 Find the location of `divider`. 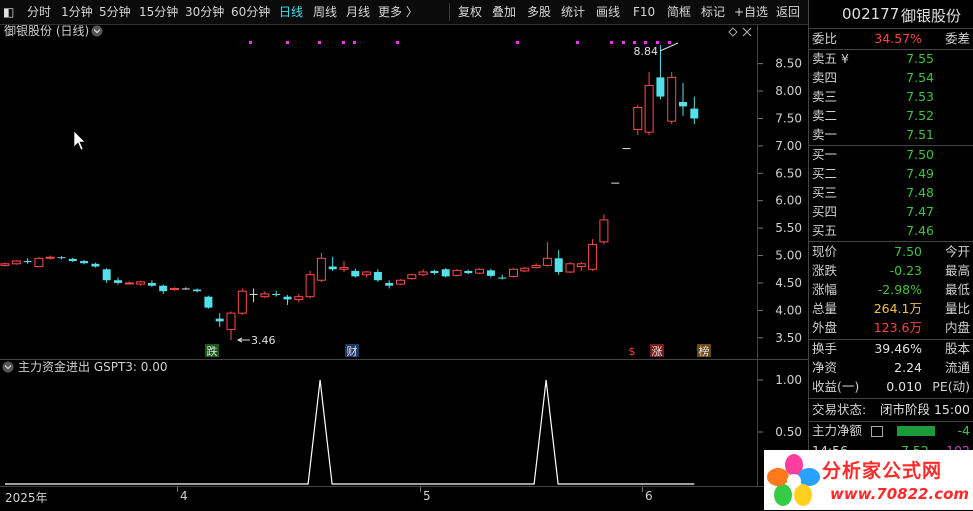

divider is located at coordinates (891, 398).